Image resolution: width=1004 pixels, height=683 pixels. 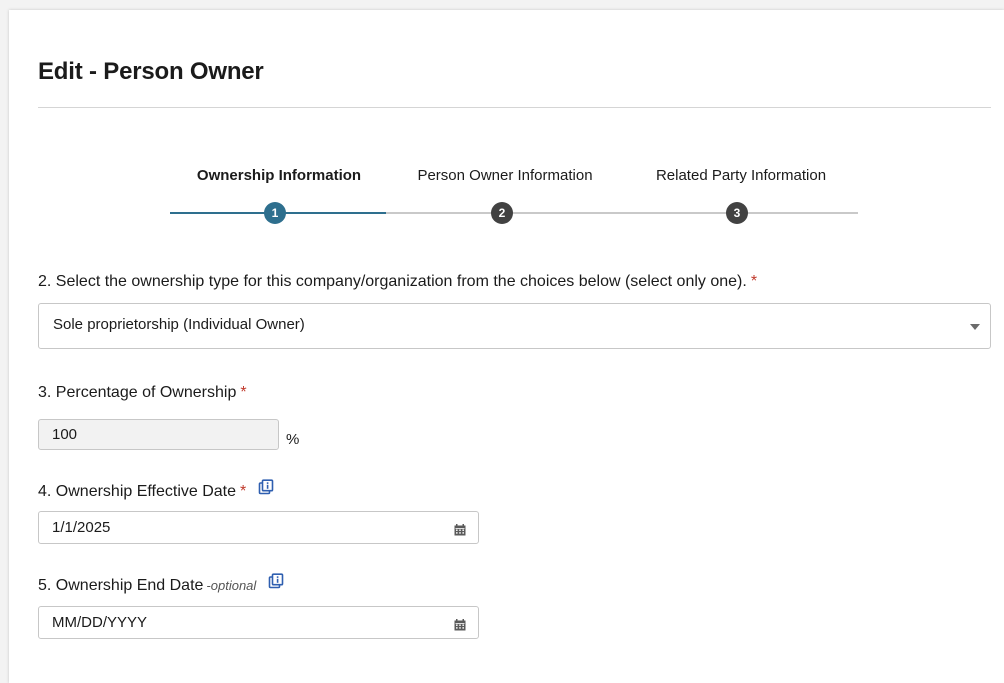 I want to click on end-date-input: MM/DD/YYYY, so click(x=258, y=622).